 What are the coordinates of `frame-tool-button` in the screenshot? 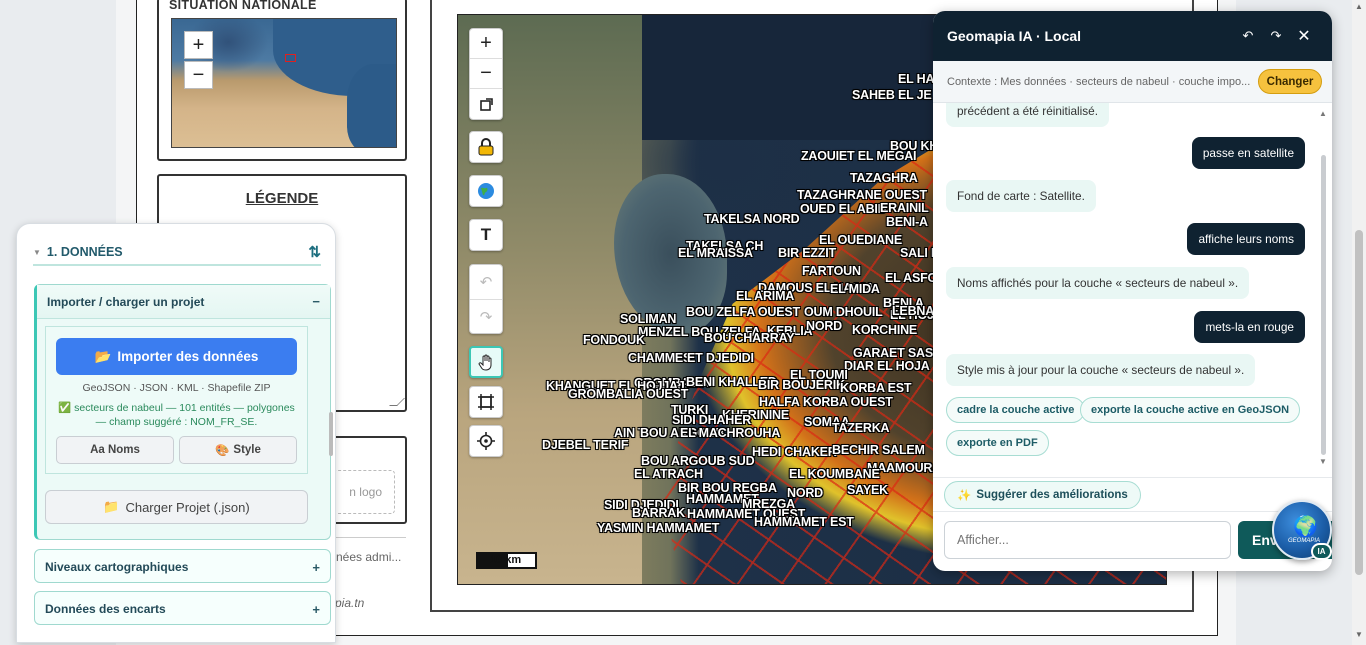 It's located at (486, 402).